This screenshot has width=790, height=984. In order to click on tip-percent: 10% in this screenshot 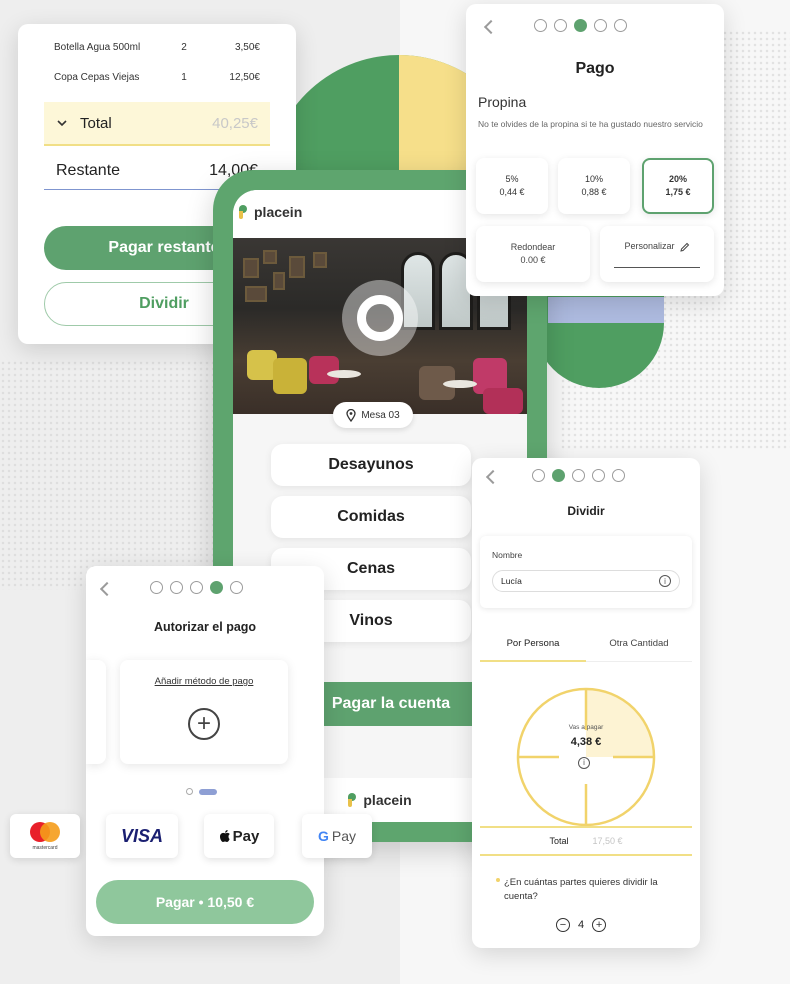, I will do `click(593, 179)`.